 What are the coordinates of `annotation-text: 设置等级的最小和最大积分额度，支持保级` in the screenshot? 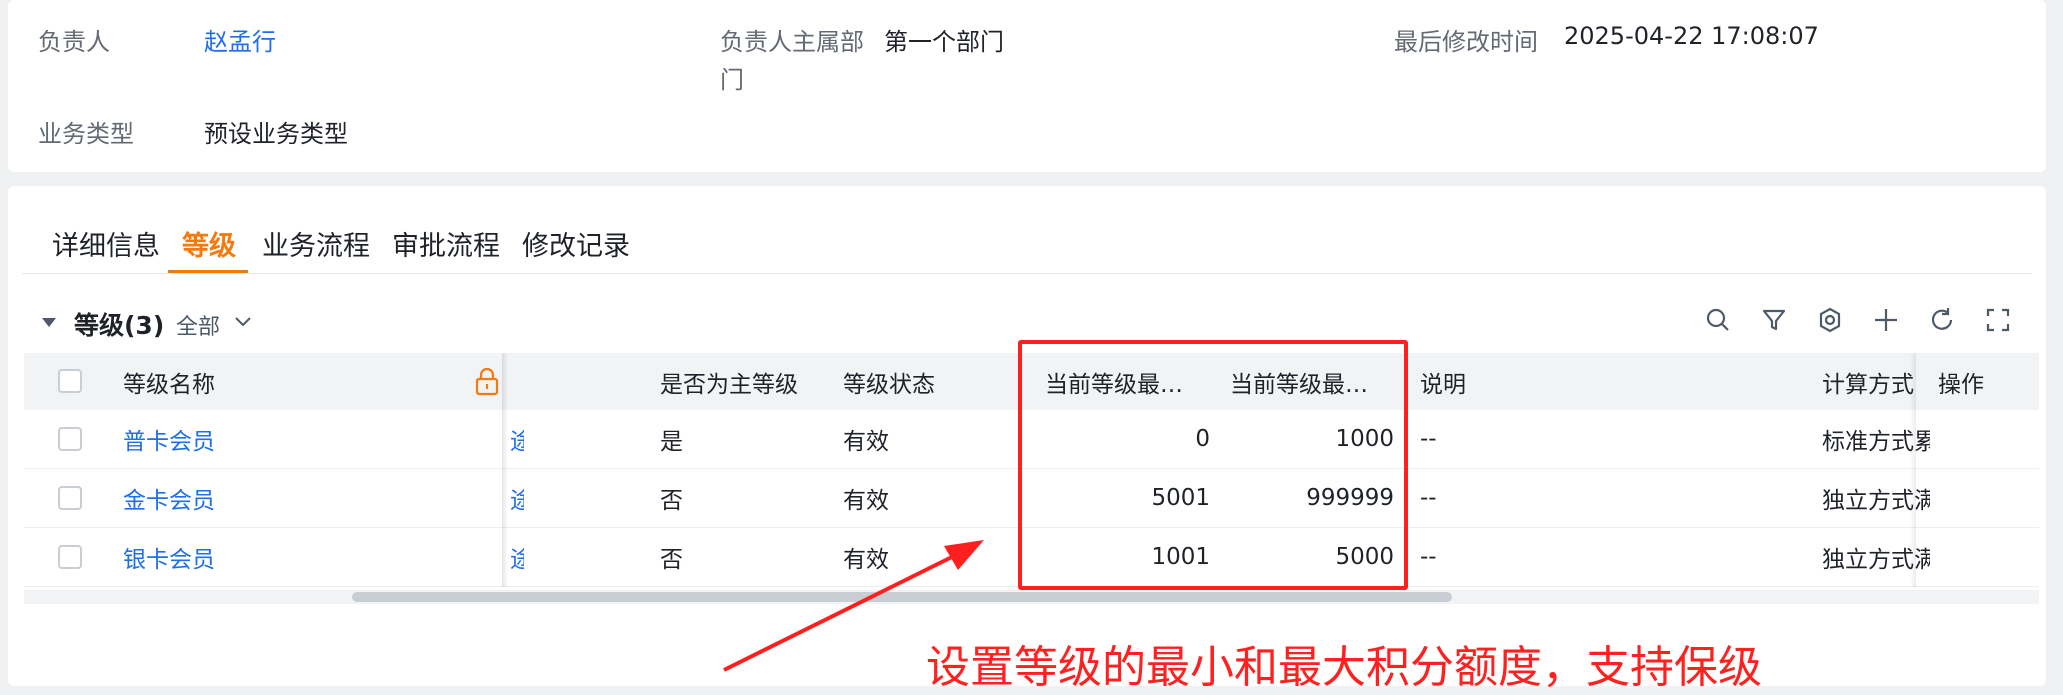 It's located at (1344, 667).